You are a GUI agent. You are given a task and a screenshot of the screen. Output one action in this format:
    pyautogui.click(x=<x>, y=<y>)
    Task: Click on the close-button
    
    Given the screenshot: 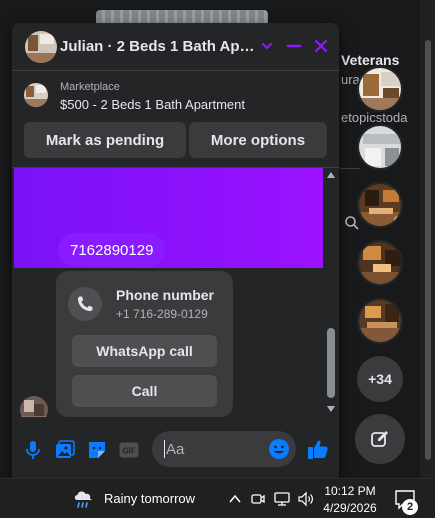 What is the action you would take?
    pyautogui.click(x=321, y=46)
    